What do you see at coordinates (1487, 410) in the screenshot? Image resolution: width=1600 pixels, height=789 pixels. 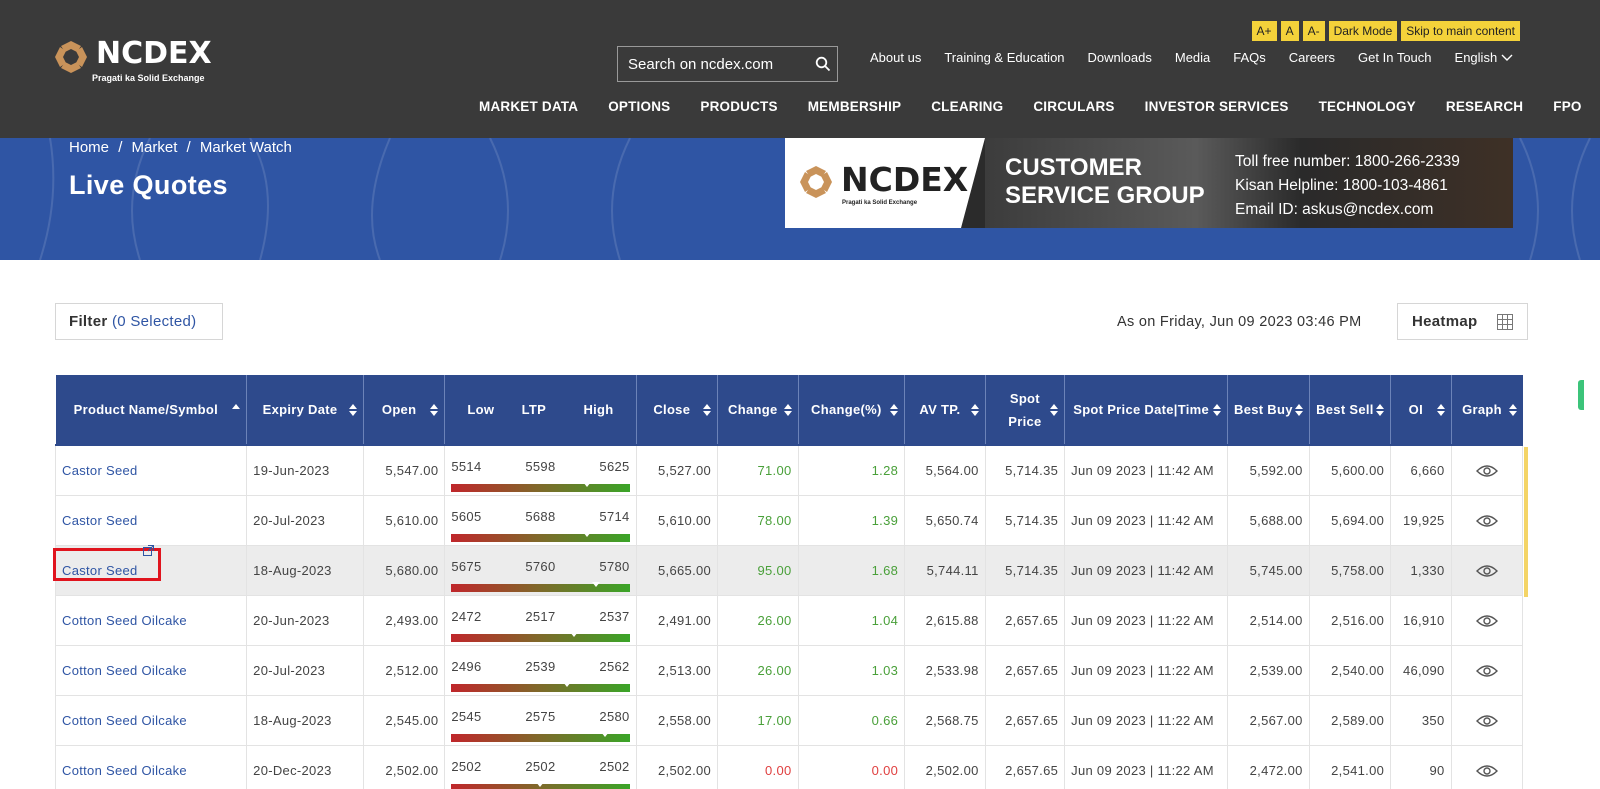 I see `col-graph: Graph` at bounding box center [1487, 410].